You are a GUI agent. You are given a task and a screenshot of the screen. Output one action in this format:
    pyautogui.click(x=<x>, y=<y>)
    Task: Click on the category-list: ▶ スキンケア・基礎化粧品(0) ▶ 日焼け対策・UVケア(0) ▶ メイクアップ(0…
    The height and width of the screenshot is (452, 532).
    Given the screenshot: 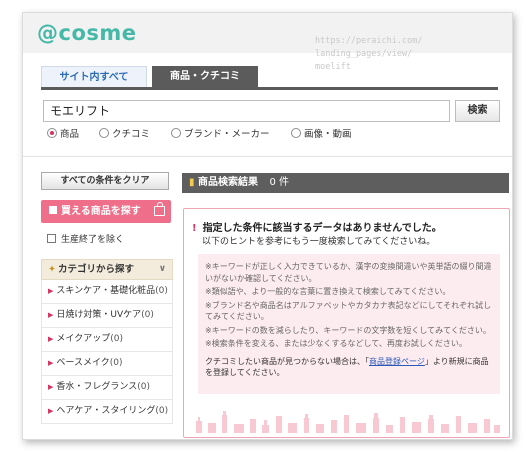 What is the action you would take?
    pyautogui.click(x=107, y=352)
    